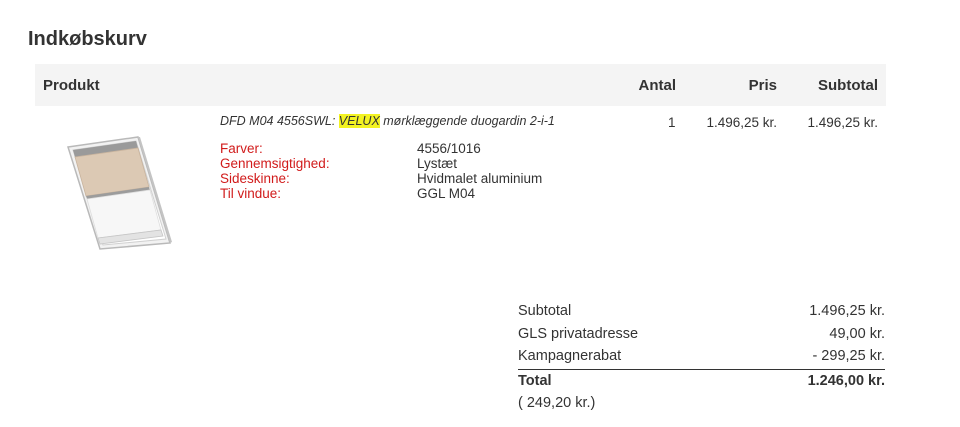 This screenshot has height=427, width=960. I want to click on totals-subtotal-value: 1.496,25 kr., so click(847, 311).